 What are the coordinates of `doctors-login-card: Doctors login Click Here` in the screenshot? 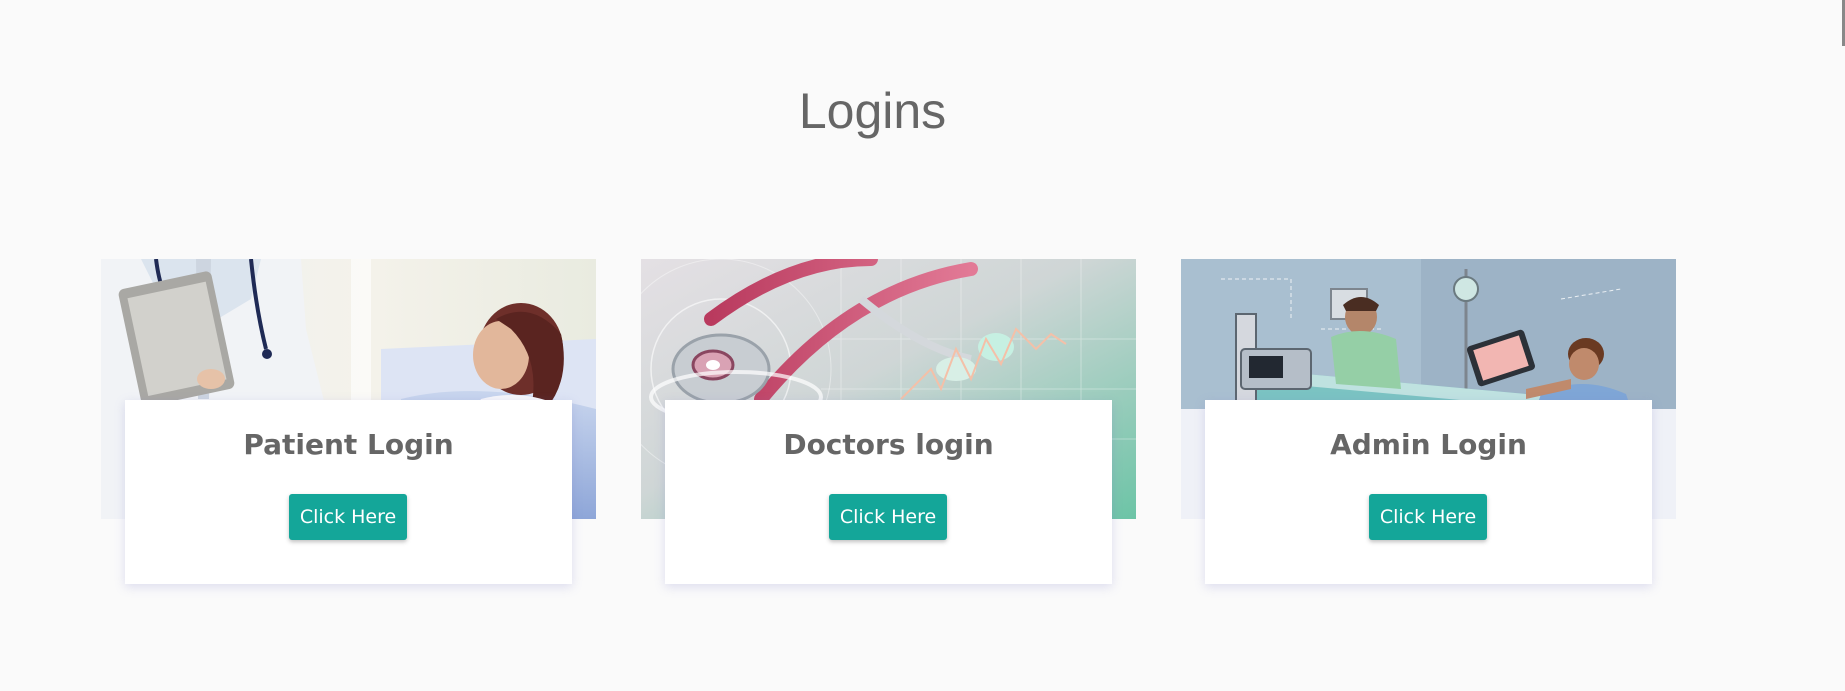 It's located at (888, 421).